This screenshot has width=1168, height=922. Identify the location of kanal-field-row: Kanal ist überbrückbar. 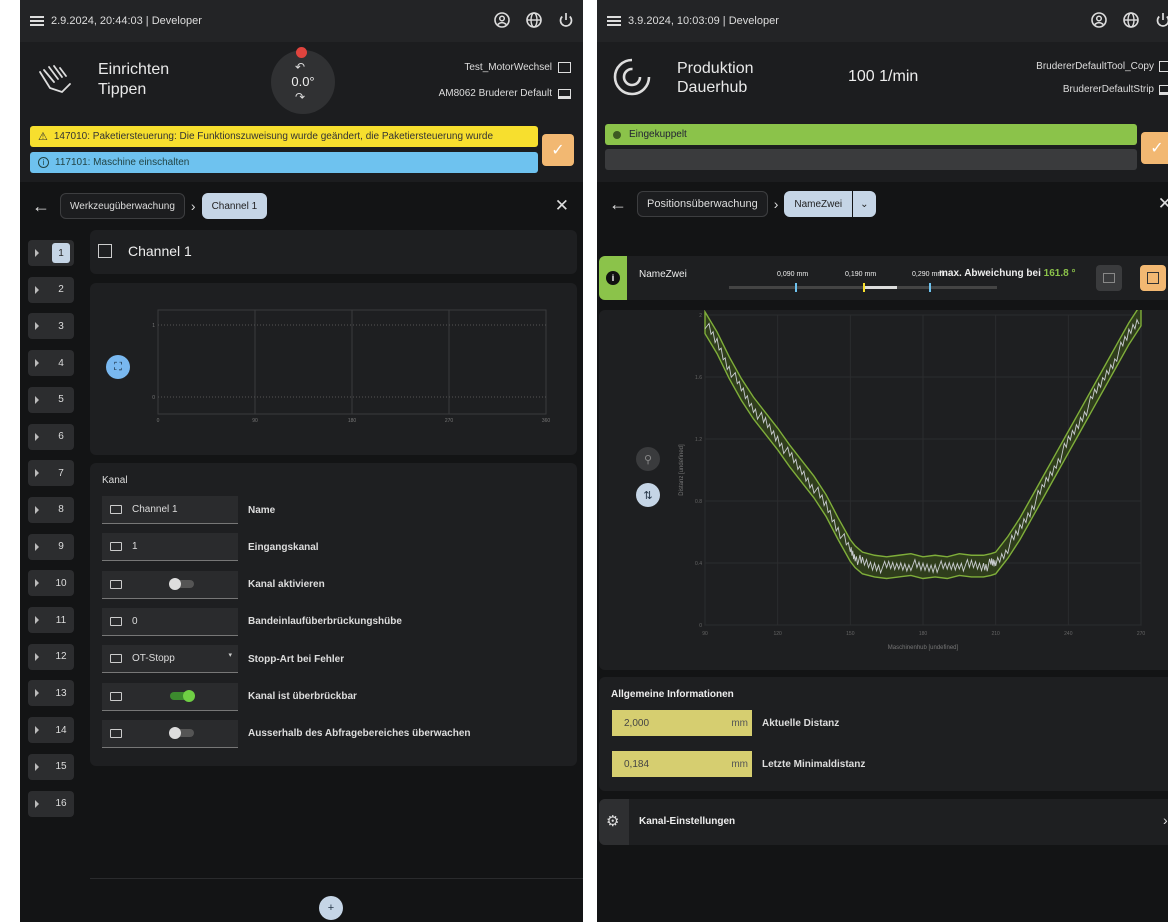
(229, 697).